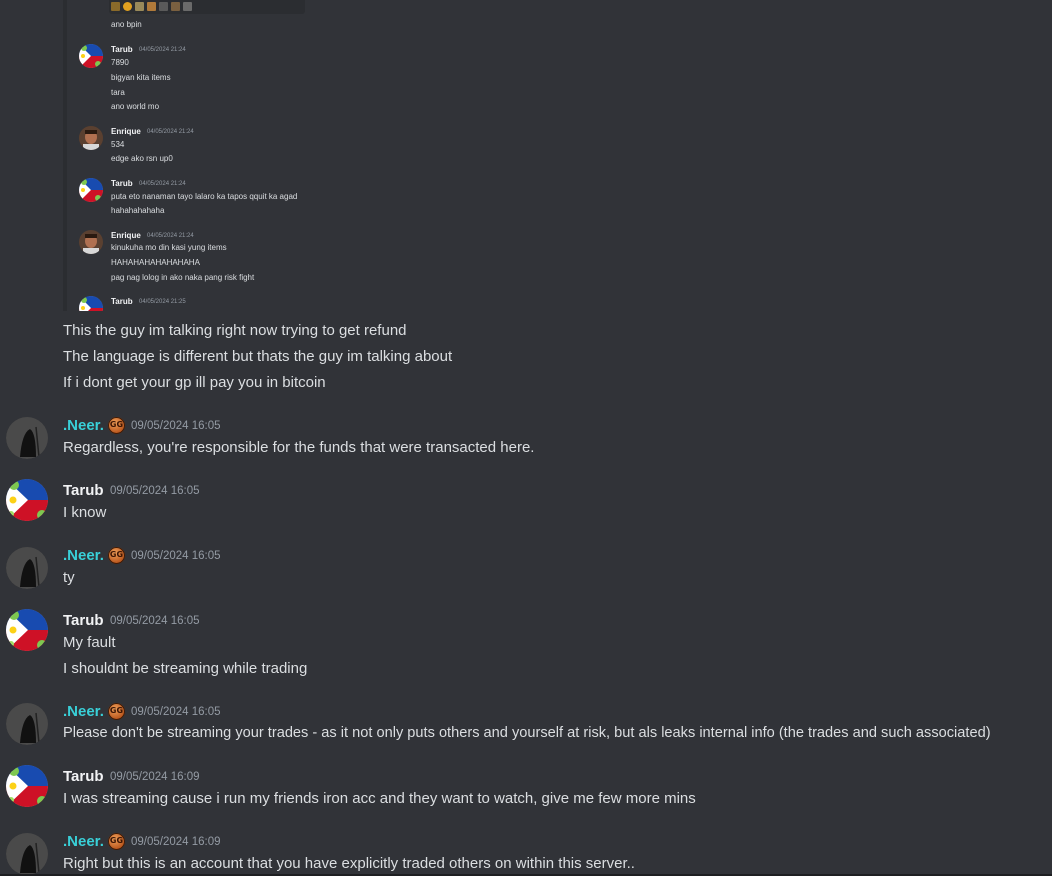  Describe the element at coordinates (141, 77) in the screenshot. I see `embed-line: bigyan kita items` at that location.